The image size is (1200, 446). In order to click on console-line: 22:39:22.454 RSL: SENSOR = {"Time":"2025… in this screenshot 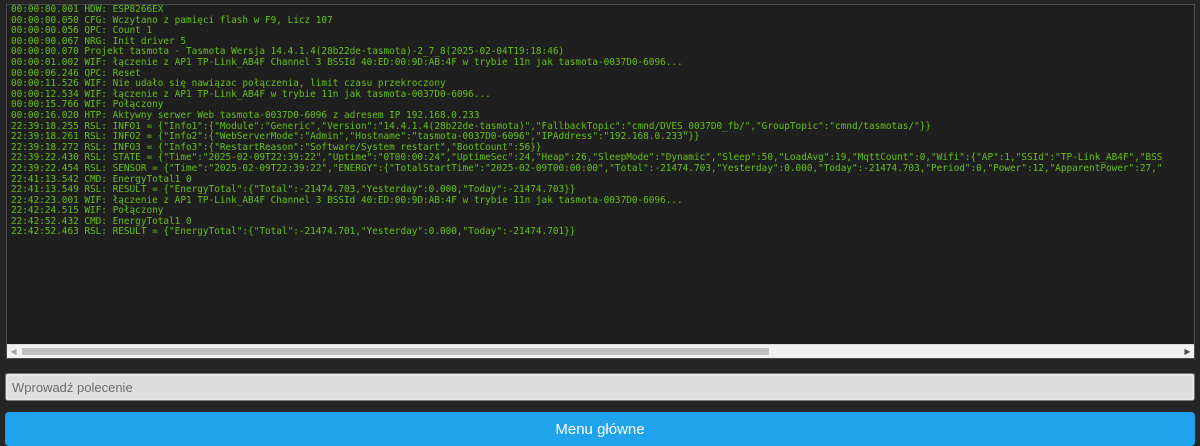, I will do `click(587, 168)`.